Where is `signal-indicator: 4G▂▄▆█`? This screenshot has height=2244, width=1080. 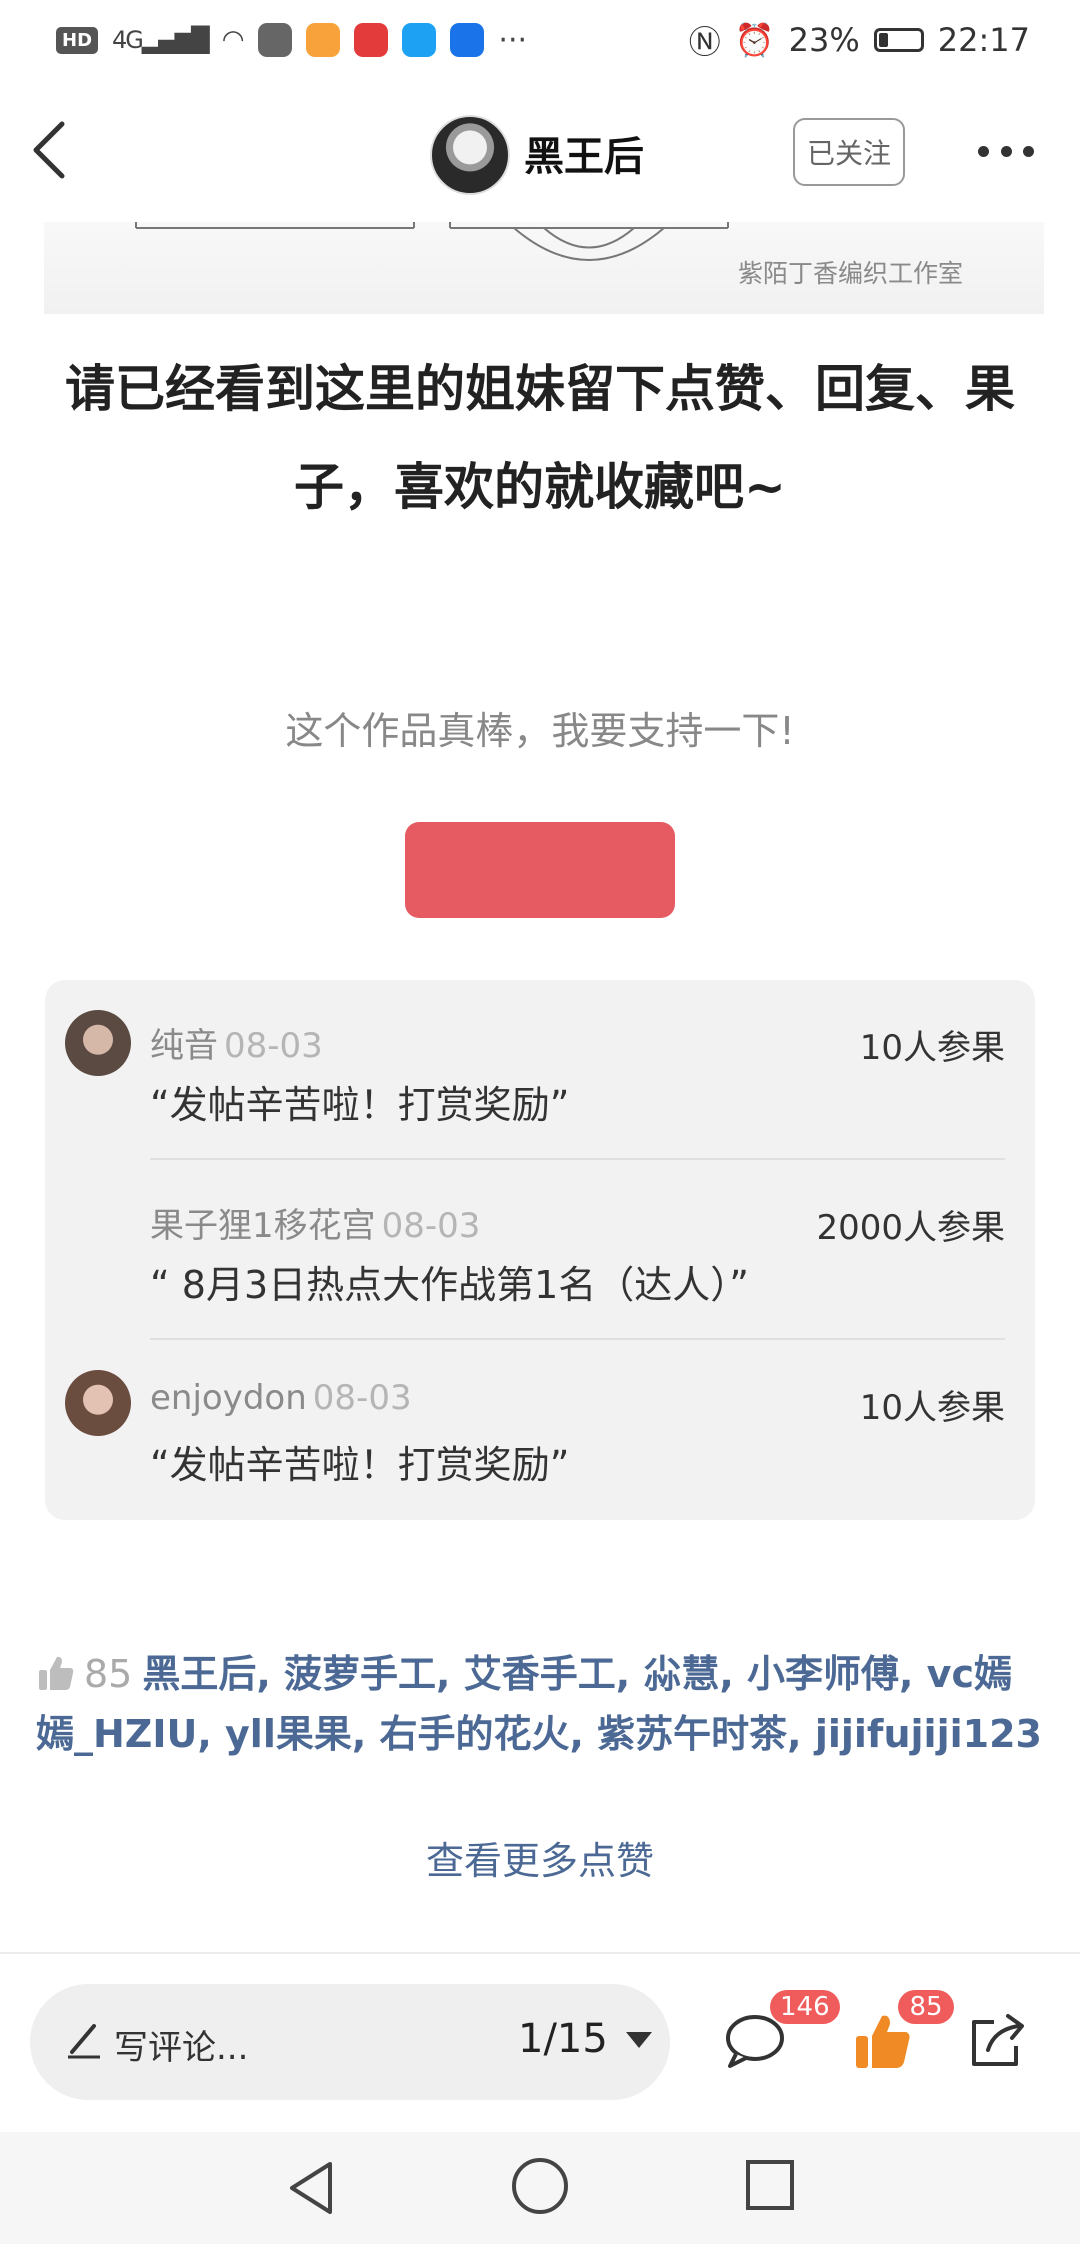
signal-indicator: 4G▂▄▆█ is located at coordinates (161, 40).